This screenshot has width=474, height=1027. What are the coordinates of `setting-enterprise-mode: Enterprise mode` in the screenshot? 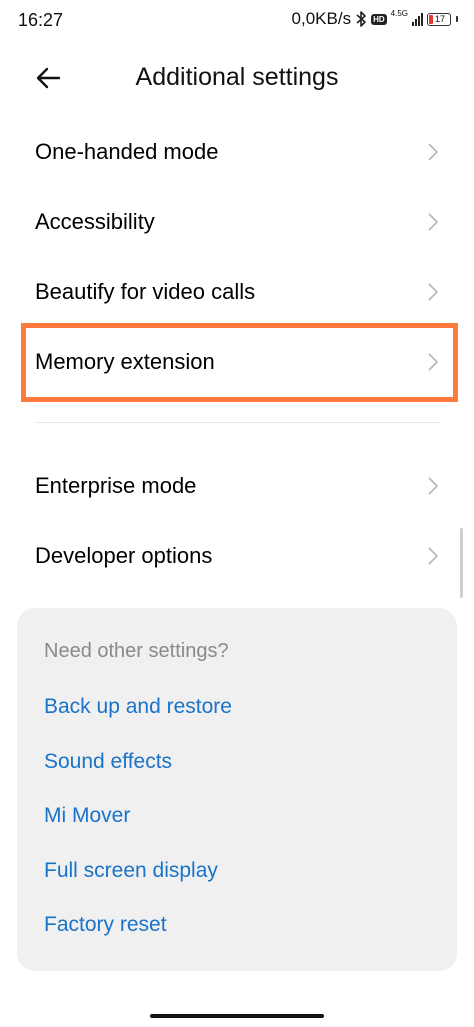 It's located at (237, 486).